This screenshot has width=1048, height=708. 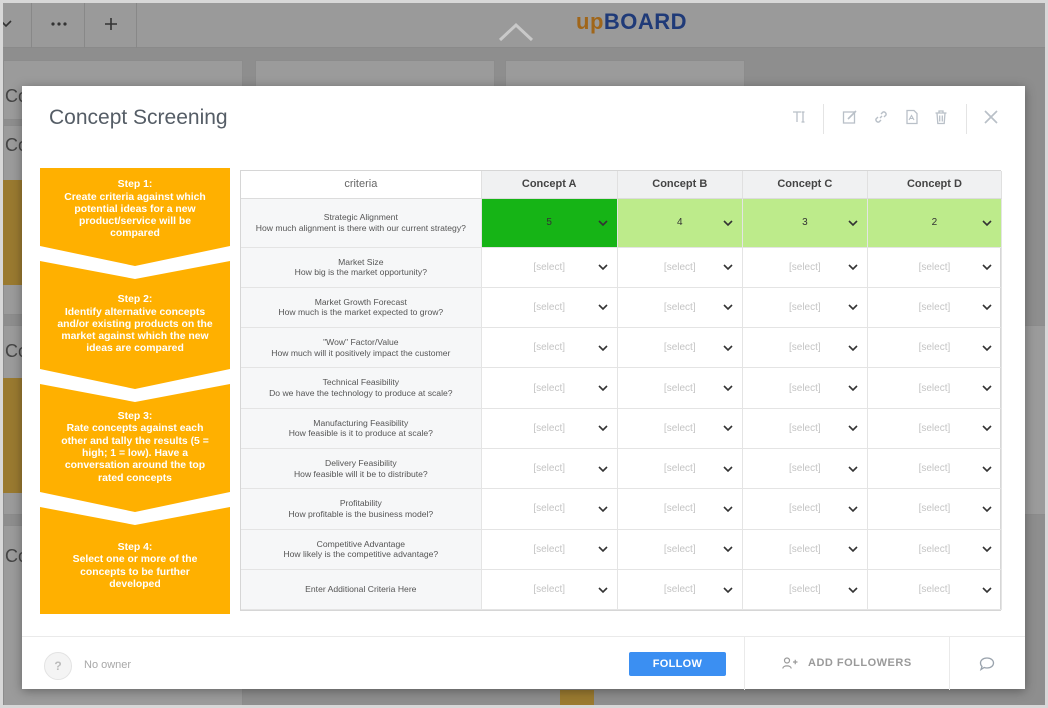 I want to click on add-followers-button: ADD FOLLOWERS, so click(x=847, y=663).